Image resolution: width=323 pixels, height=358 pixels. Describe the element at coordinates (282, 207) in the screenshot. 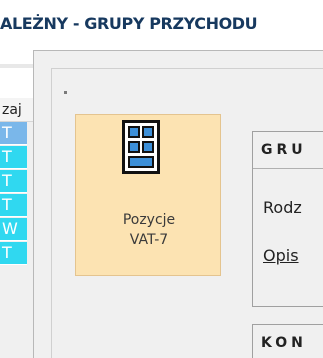

I see `type-field-label: Rodz` at that location.